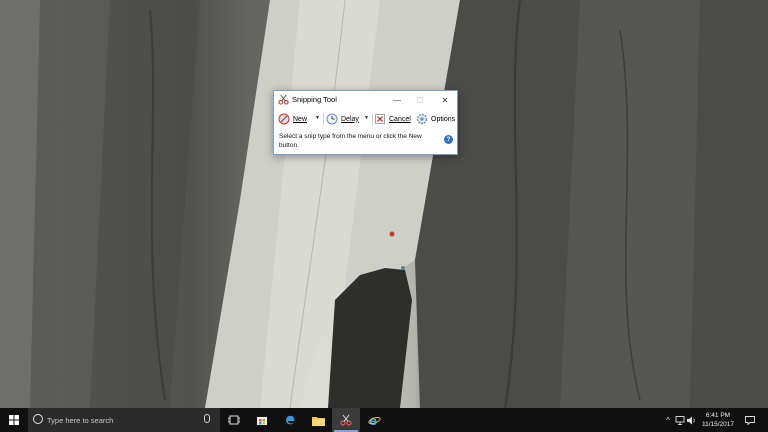 The width and height of the screenshot is (768, 432). Describe the element at coordinates (350, 119) in the screenshot. I see `delay-label: Delay` at that location.